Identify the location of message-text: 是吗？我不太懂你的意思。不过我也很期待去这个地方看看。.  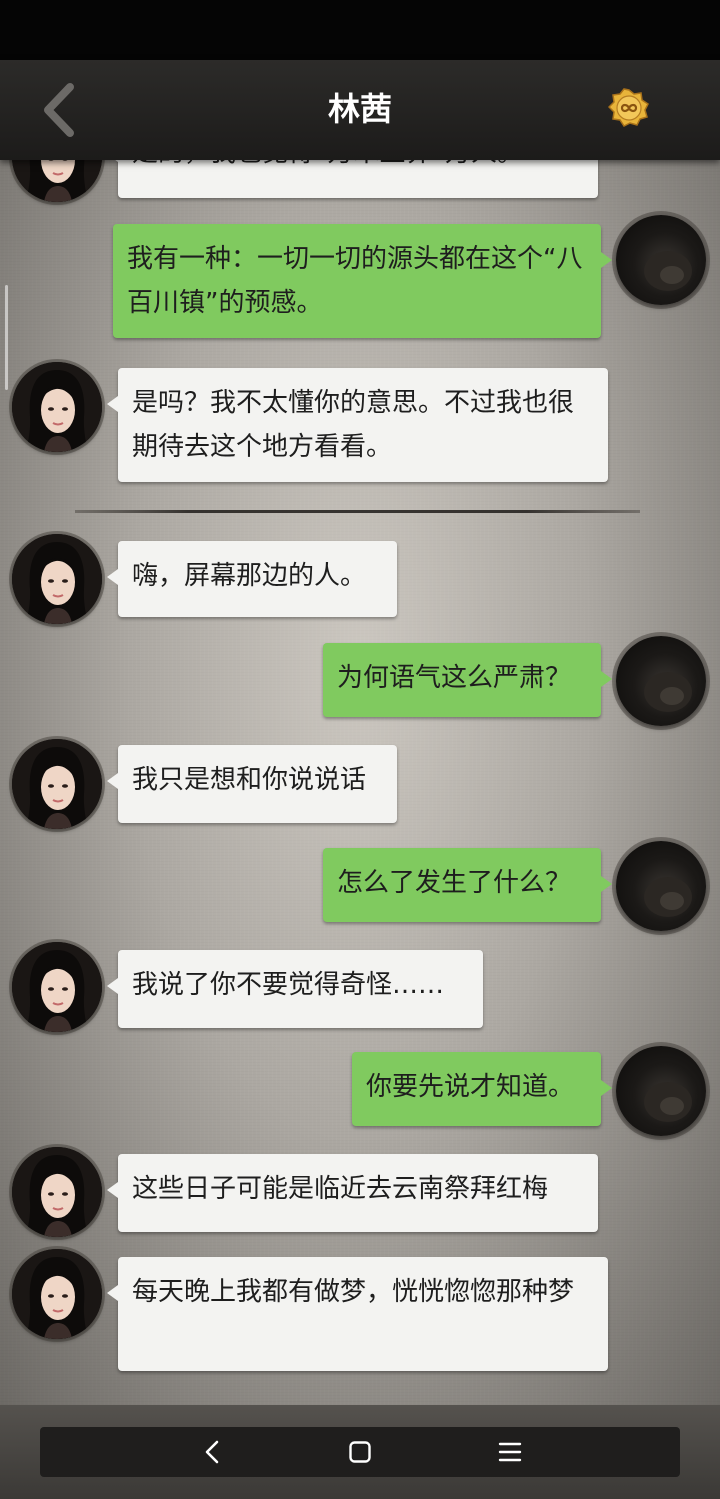
(353, 425).